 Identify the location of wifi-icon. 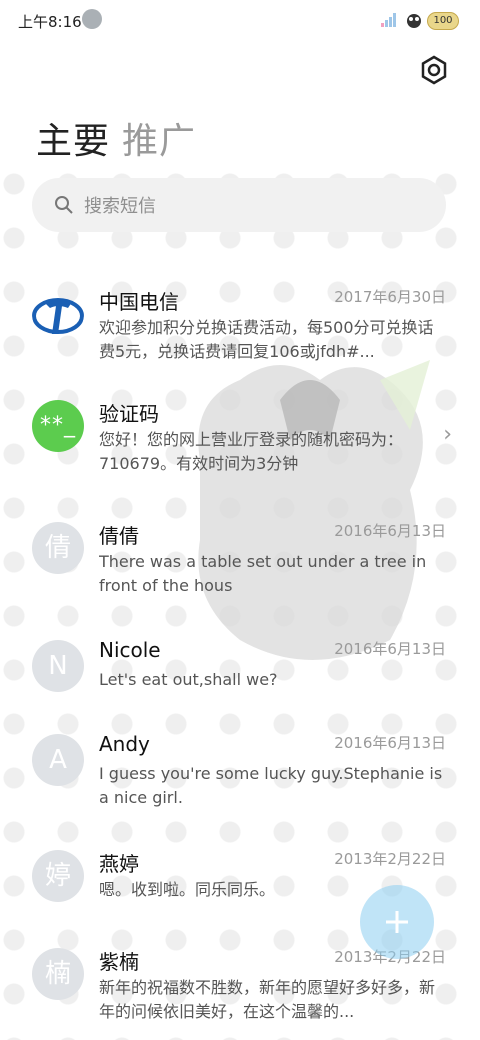
(414, 21).